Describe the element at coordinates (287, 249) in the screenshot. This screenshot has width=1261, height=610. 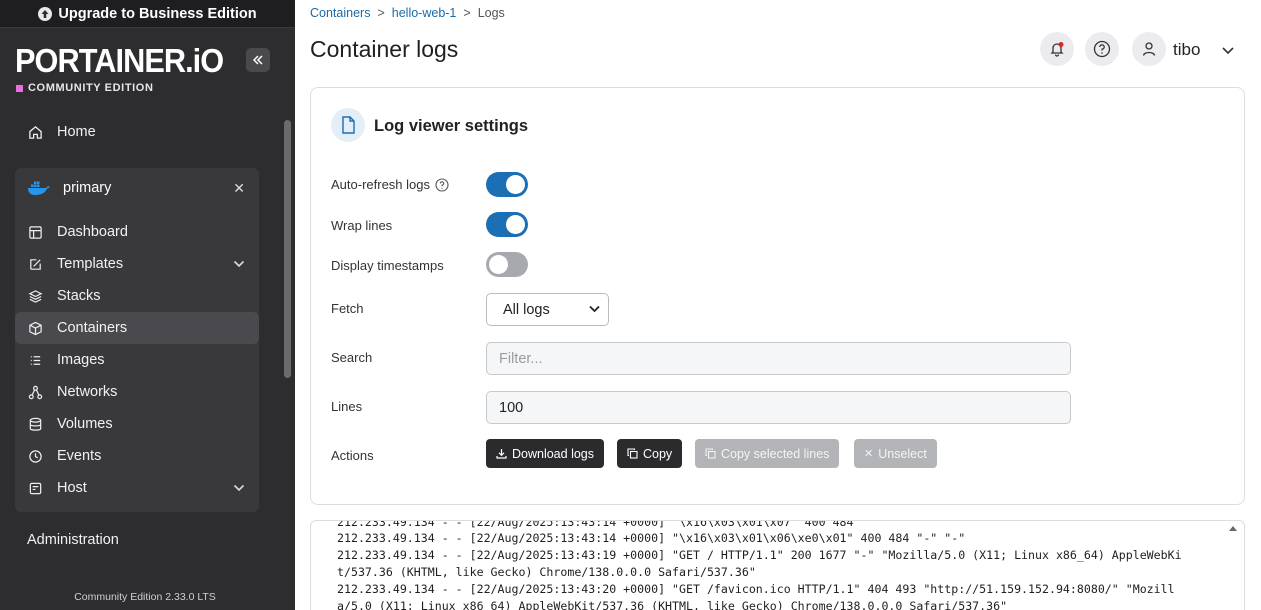
I see `sidebar-scrollbar` at that location.